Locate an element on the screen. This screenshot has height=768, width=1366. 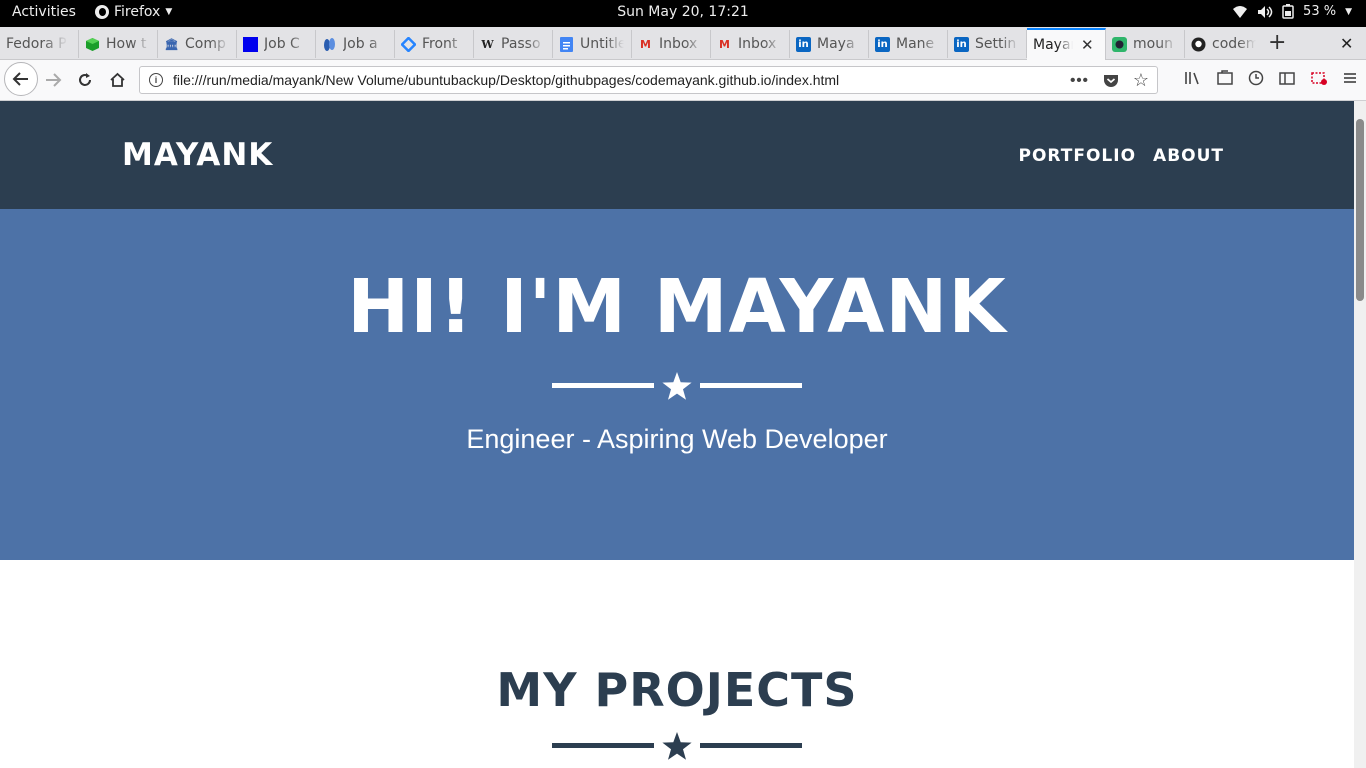
more-actions-icon: ••• is located at coordinates (1079, 80).